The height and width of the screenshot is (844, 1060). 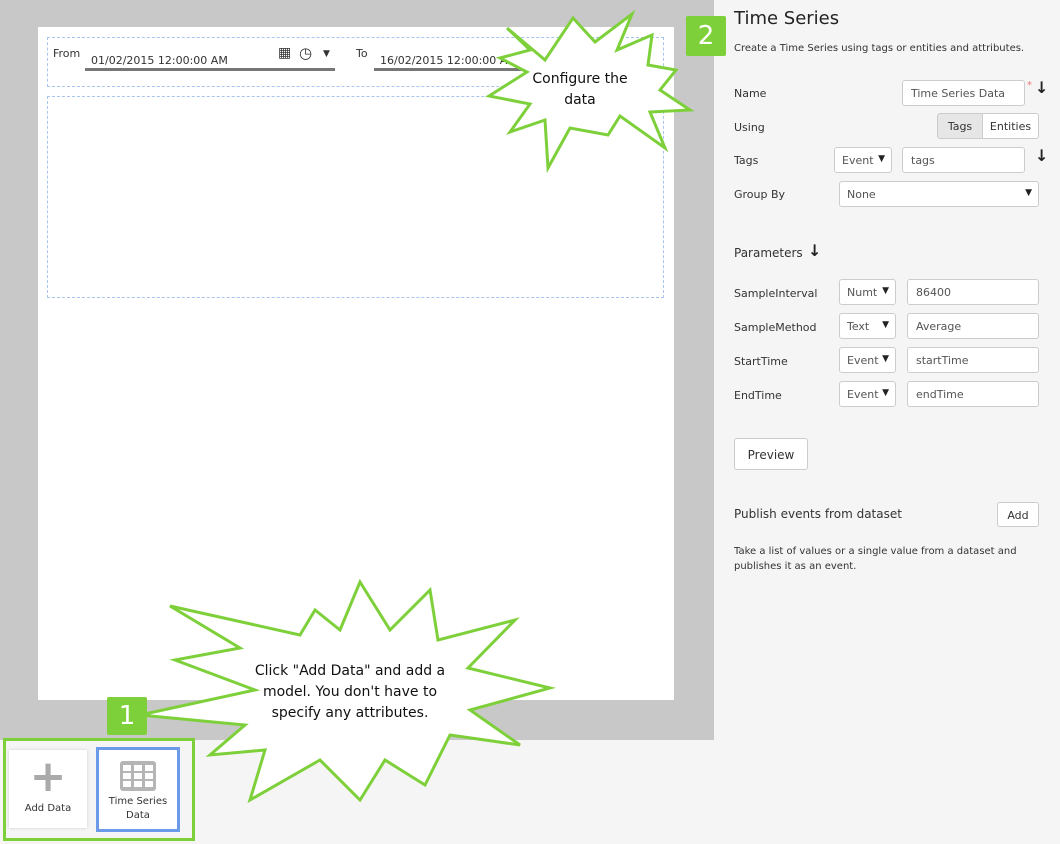 What do you see at coordinates (580, 89) in the screenshot?
I see `configure-callout-text: Configure the data` at bounding box center [580, 89].